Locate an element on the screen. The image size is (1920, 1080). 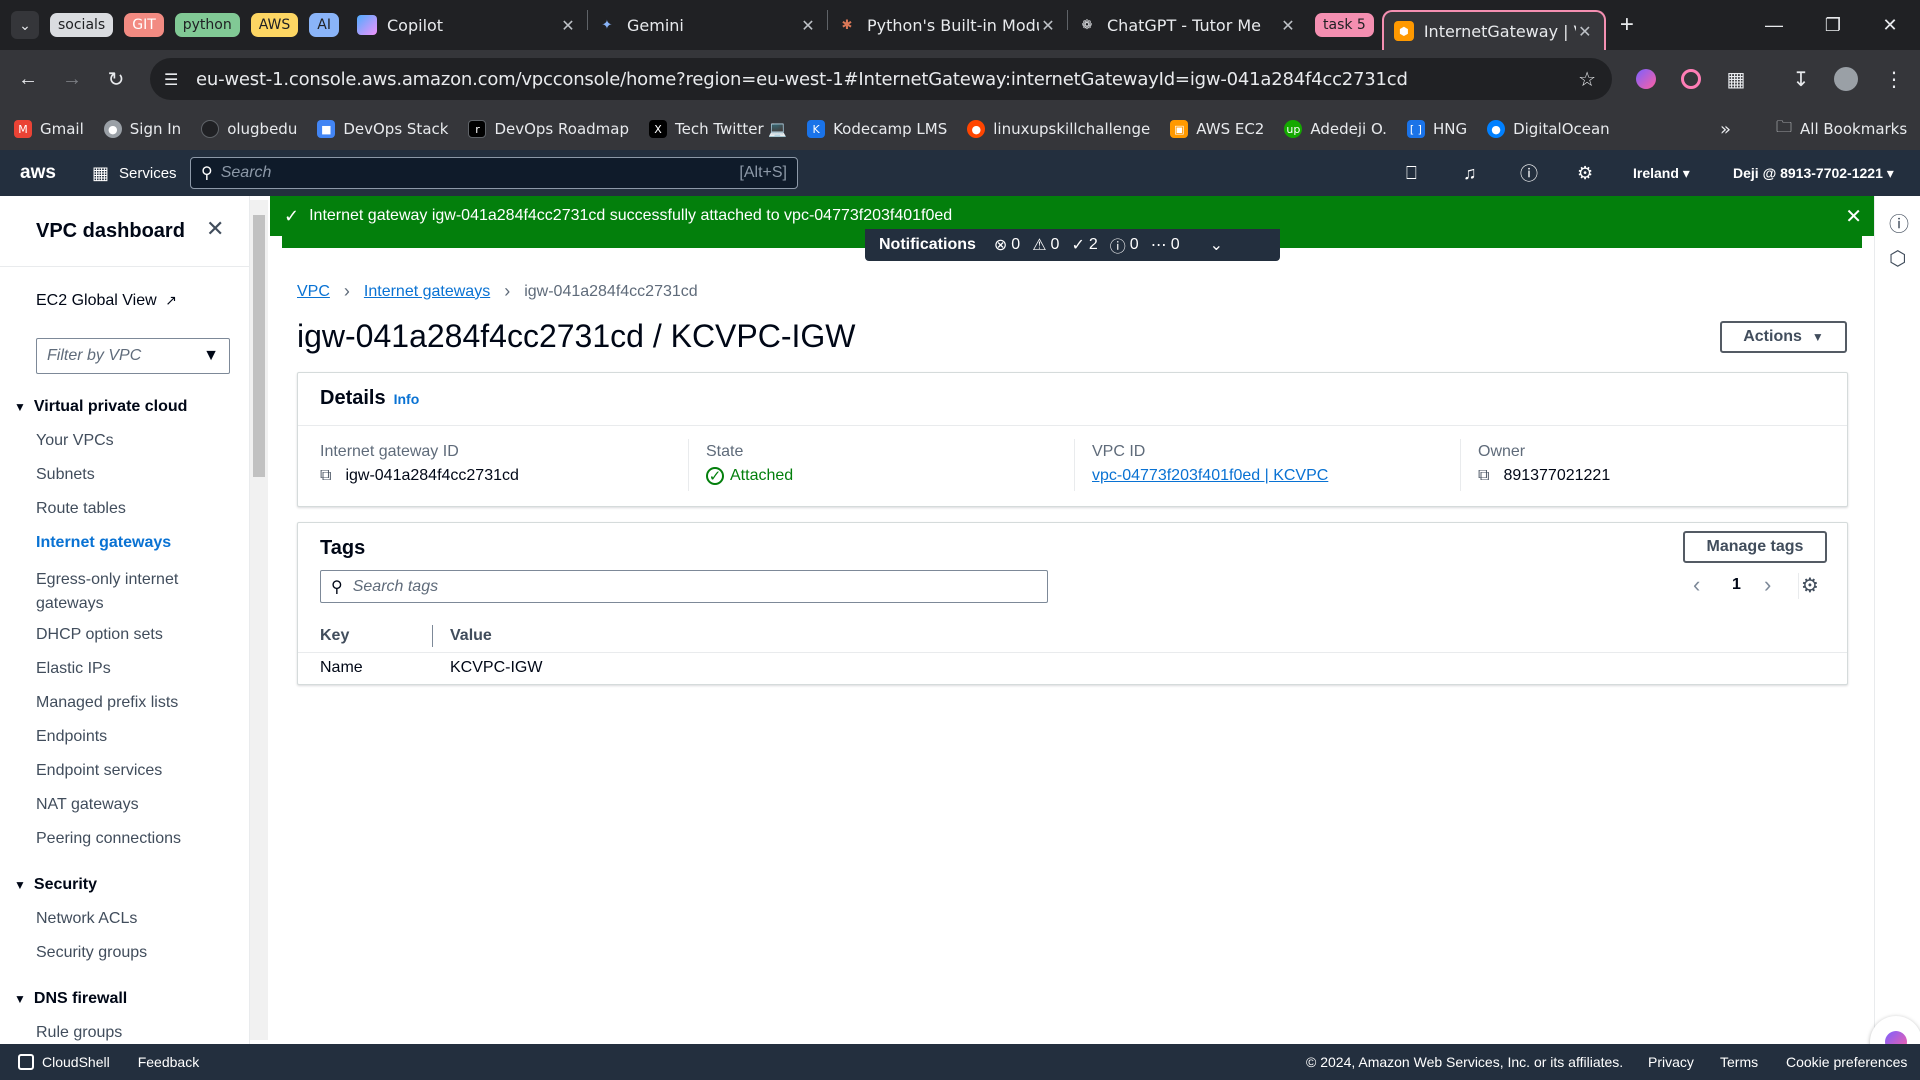
sidebar-item-your-vpcs: Your VPCs is located at coordinates (75, 441).